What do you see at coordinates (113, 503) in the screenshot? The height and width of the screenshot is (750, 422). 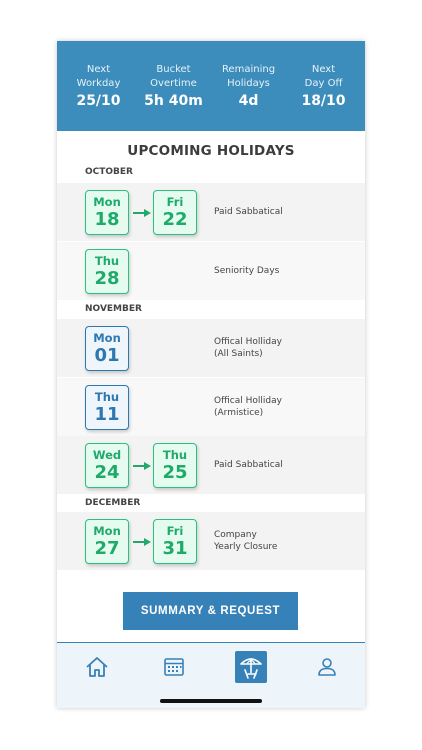 I see `month-label-december: DECEMBER` at bounding box center [113, 503].